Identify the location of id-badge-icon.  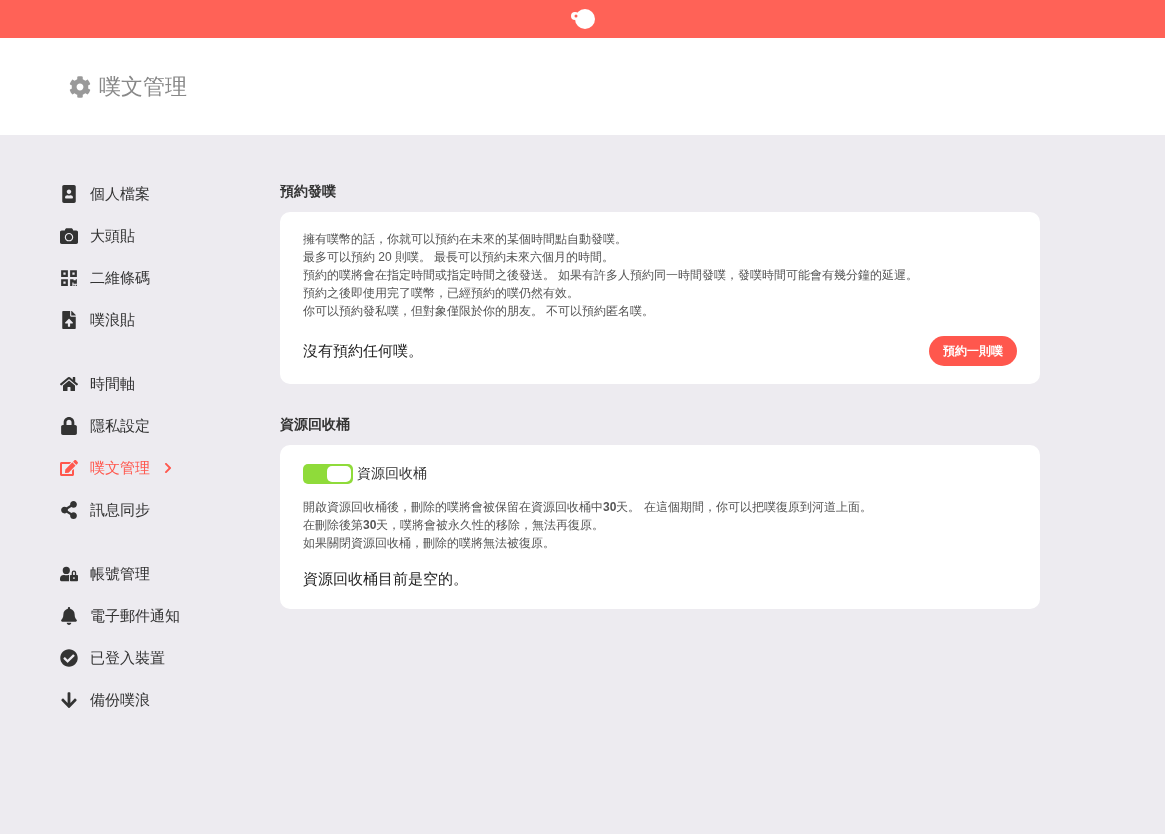
(69, 194).